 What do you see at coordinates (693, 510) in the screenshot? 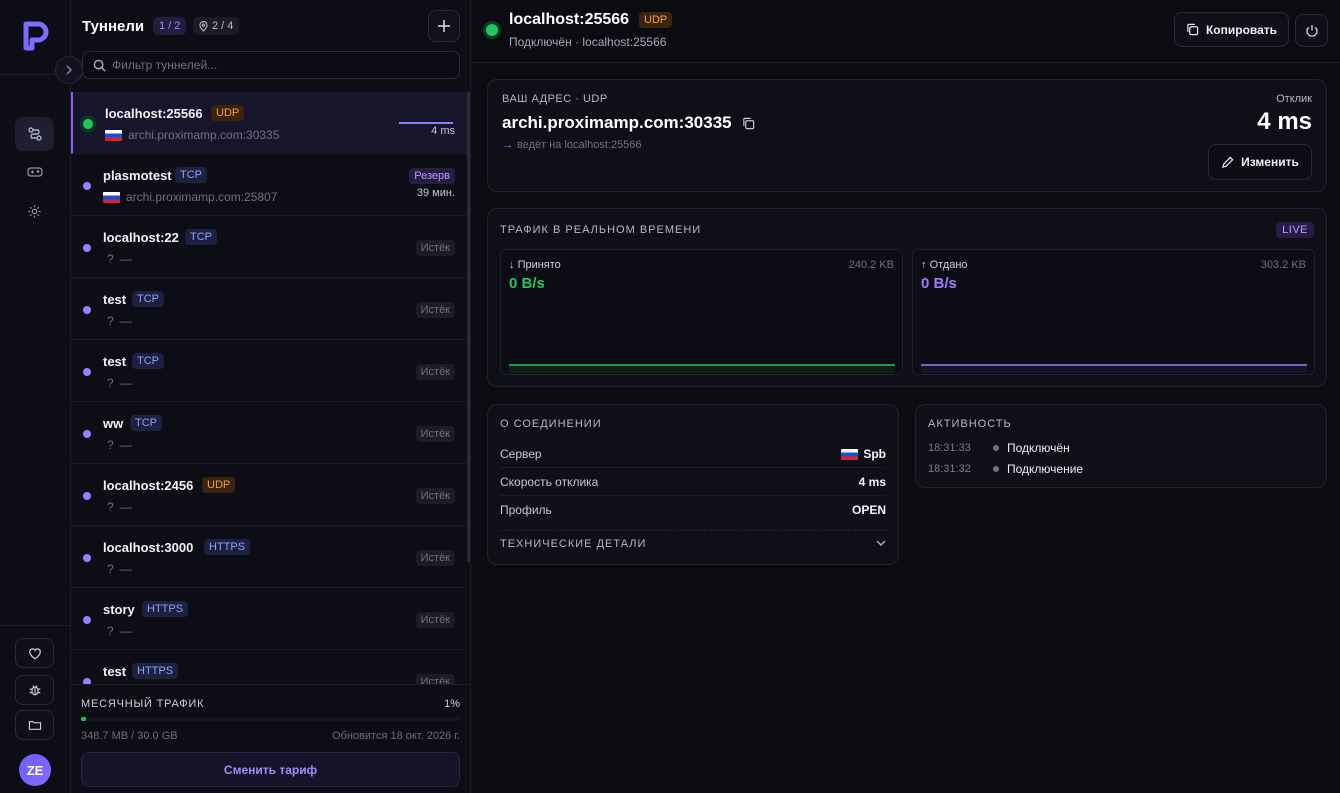
I see `connection-row: Профиль OPEN` at bounding box center [693, 510].